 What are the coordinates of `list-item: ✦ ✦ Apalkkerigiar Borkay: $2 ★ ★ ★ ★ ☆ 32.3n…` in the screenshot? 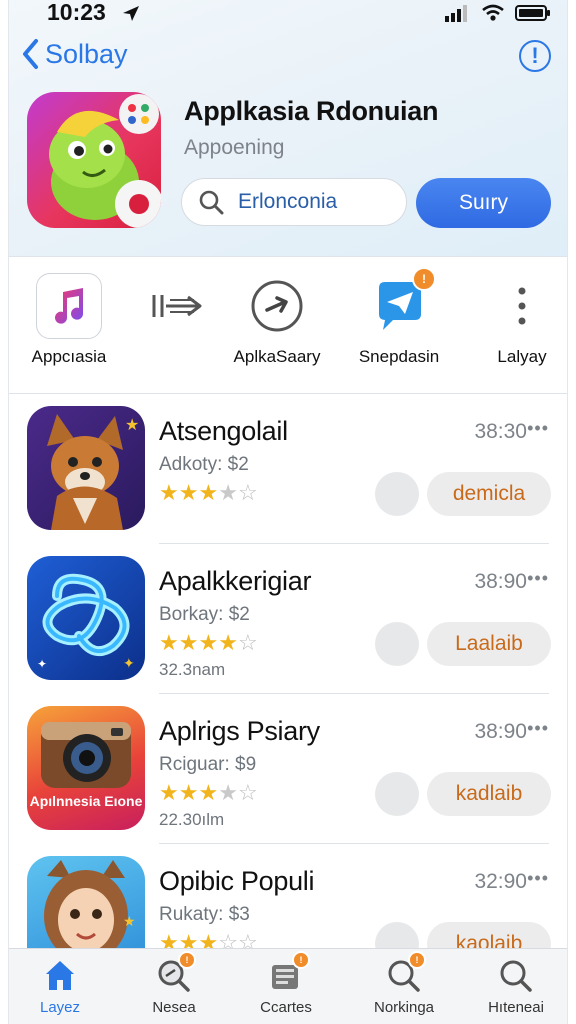 It's located at (288, 619).